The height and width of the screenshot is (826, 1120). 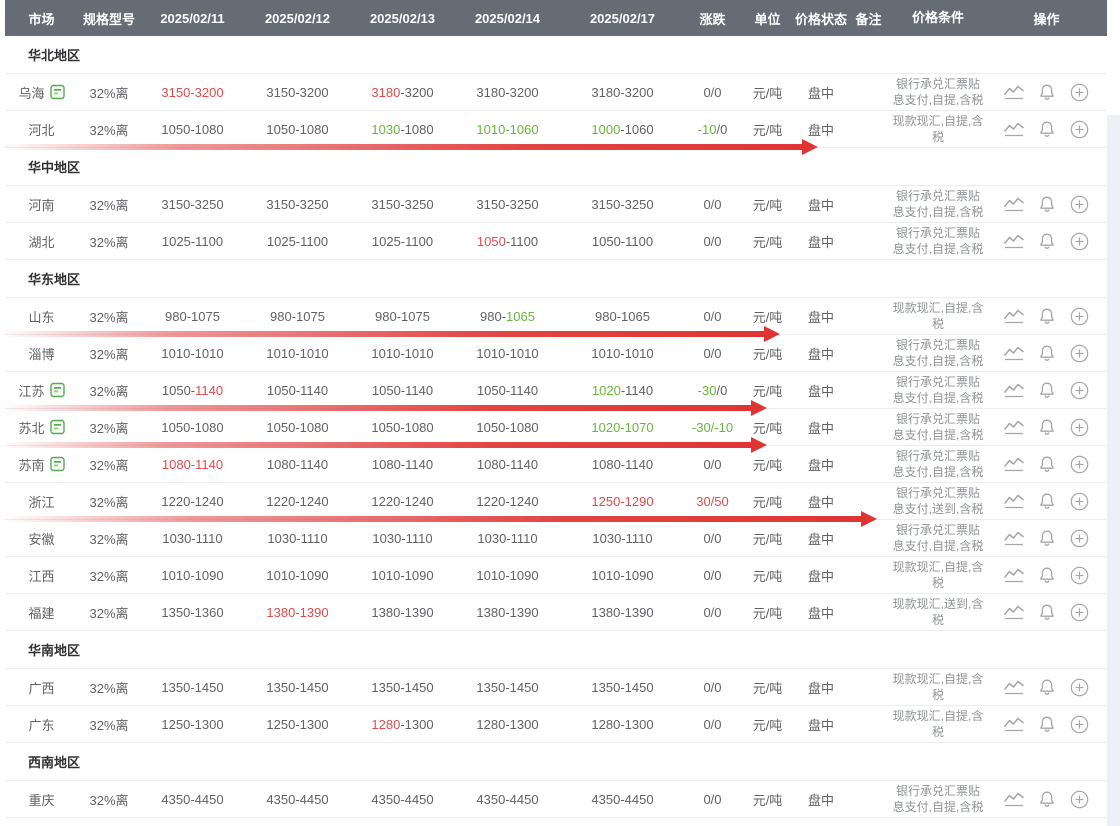 I want to click on unit-value: 元/吨, so click(x=767, y=130).